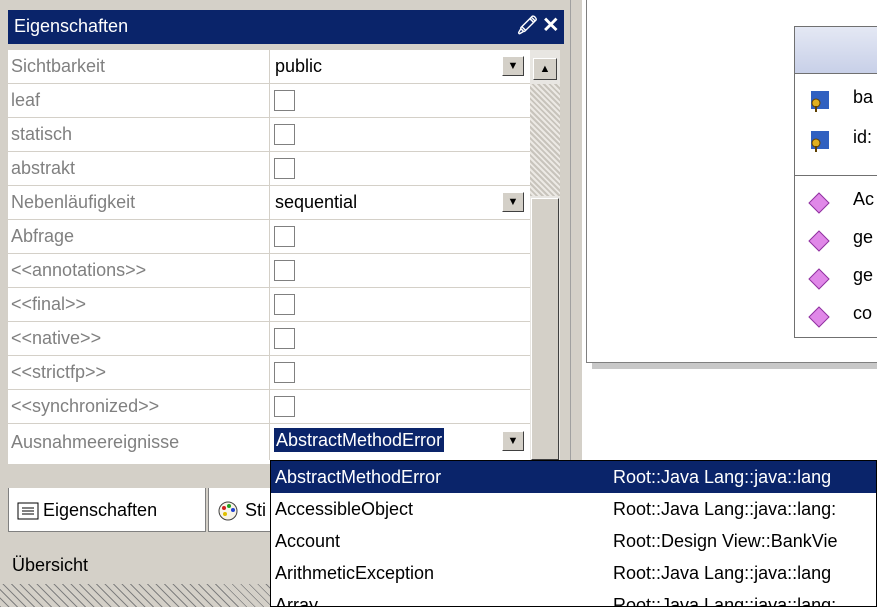 The height and width of the screenshot is (607, 877). What do you see at coordinates (139, 406) in the screenshot?
I see `property-name: <<synchronized>>` at bounding box center [139, 406].